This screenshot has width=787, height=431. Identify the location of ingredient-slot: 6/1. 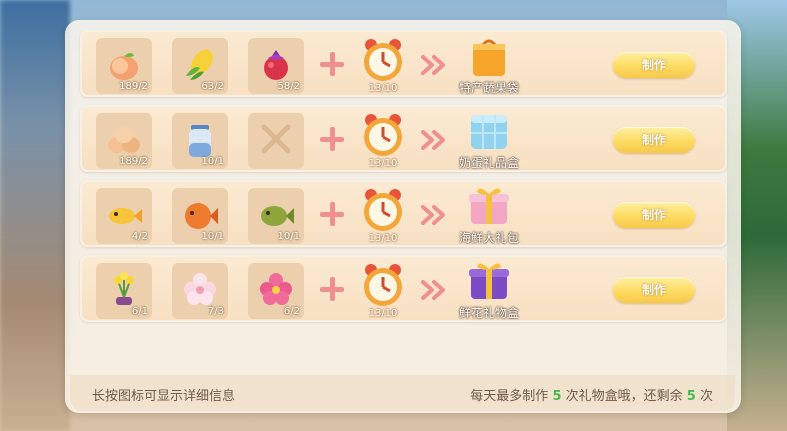
(124, 291).